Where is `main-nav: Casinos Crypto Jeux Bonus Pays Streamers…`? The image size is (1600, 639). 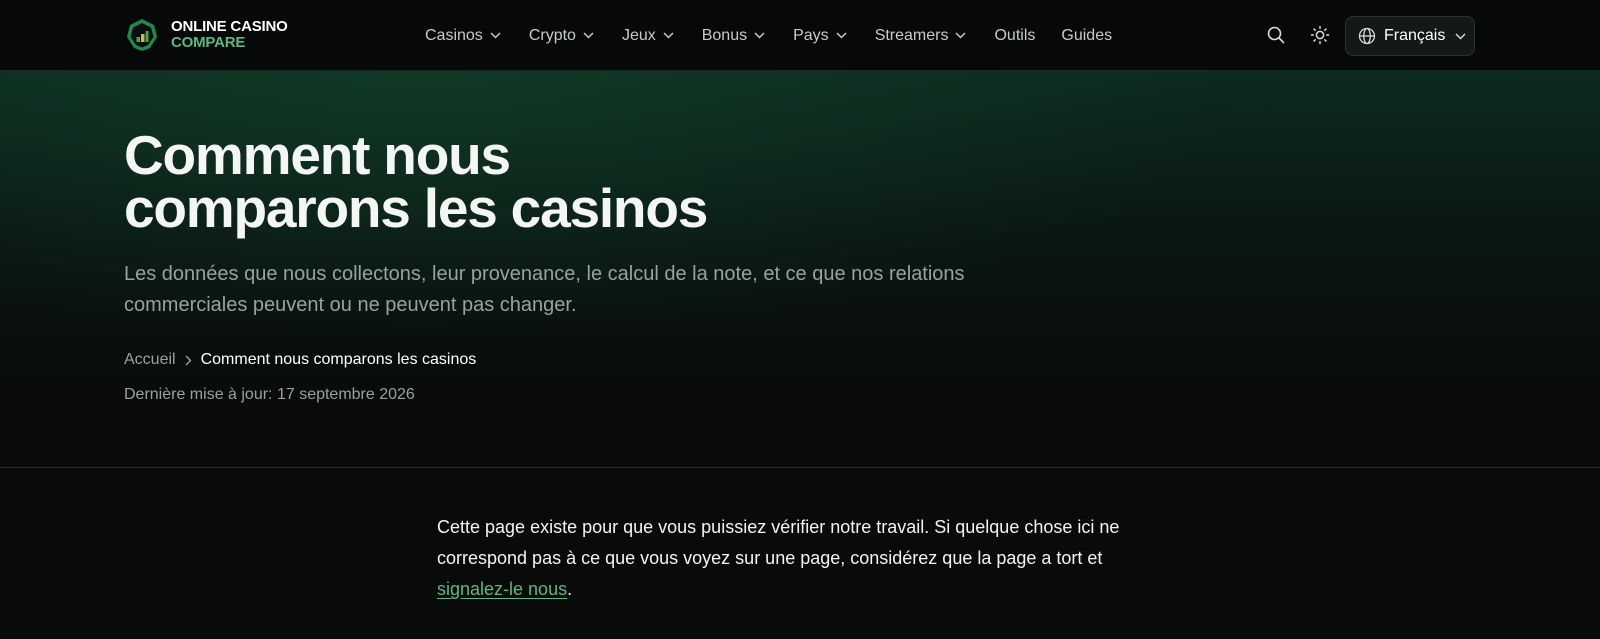
main-nav: Casinos Crypto Jeux Bonus Pays Streamers… is located at coordinates (781, 35).